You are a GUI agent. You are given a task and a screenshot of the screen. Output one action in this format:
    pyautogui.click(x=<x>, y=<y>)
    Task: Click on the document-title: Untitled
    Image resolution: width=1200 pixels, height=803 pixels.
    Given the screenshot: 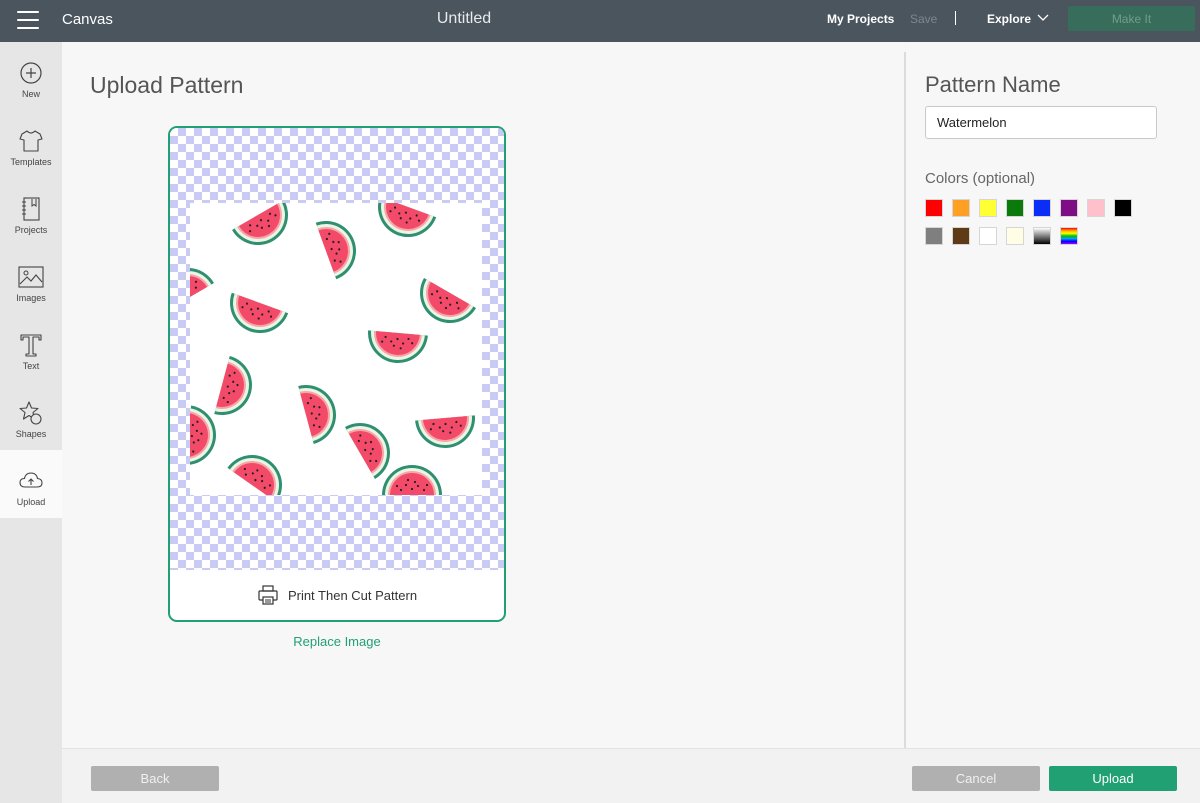 What is the action you would take?
    pyautogui.click(x=464, y=19)
    